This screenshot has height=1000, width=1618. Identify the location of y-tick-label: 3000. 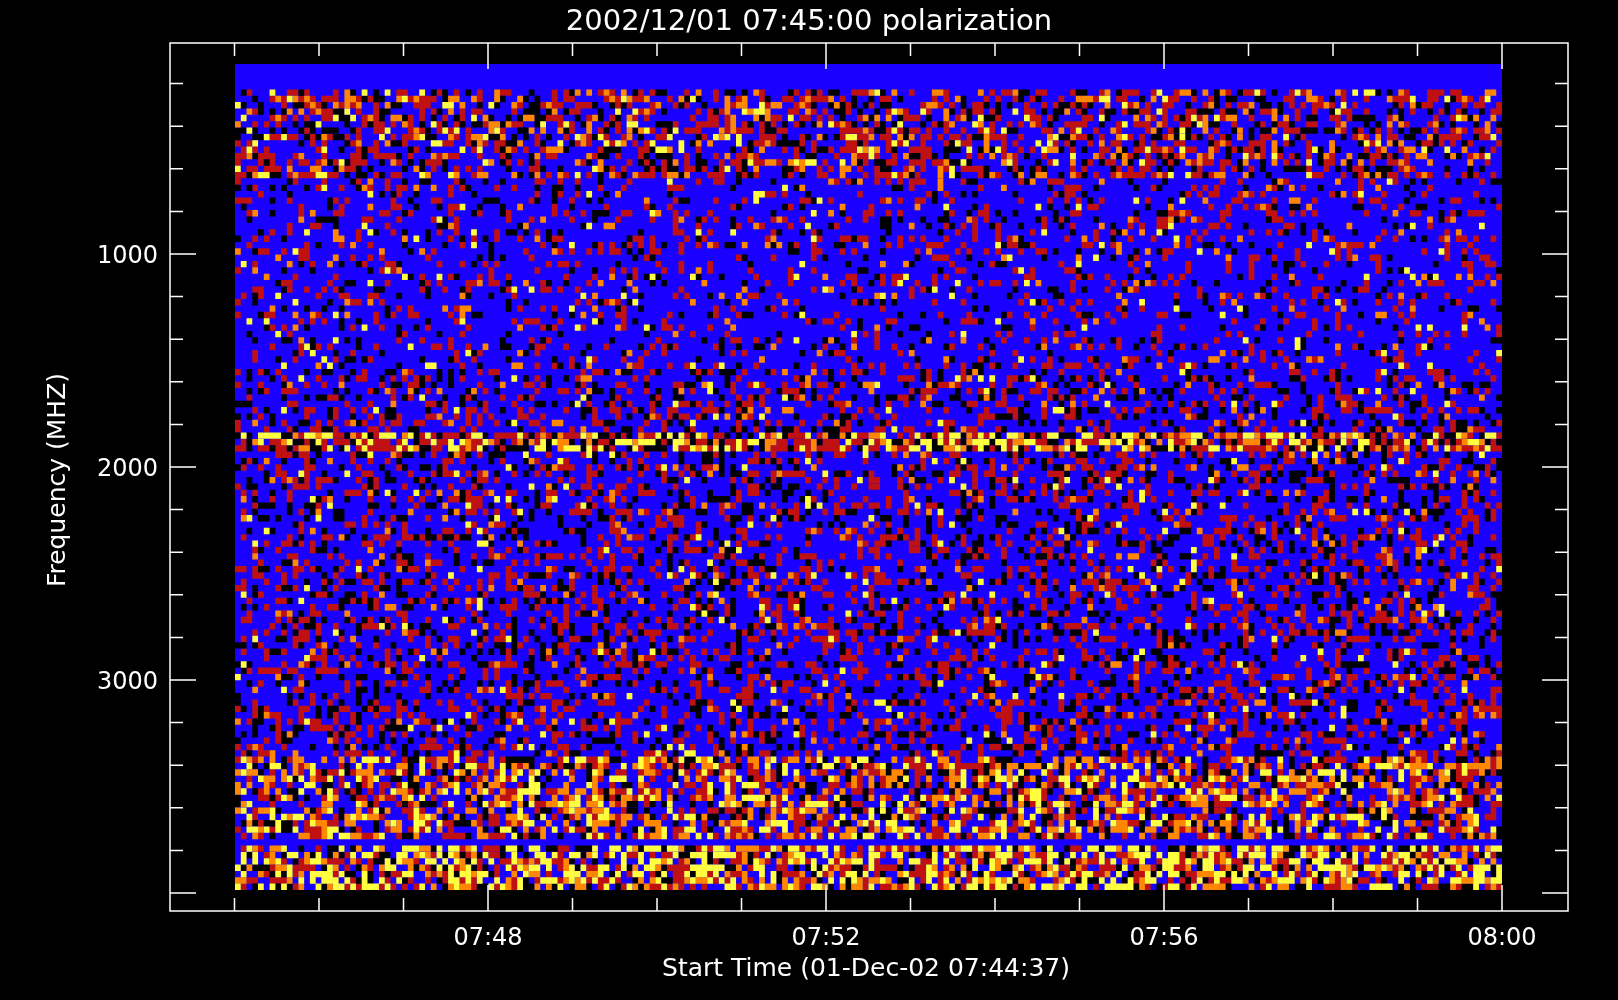
(127, 681).